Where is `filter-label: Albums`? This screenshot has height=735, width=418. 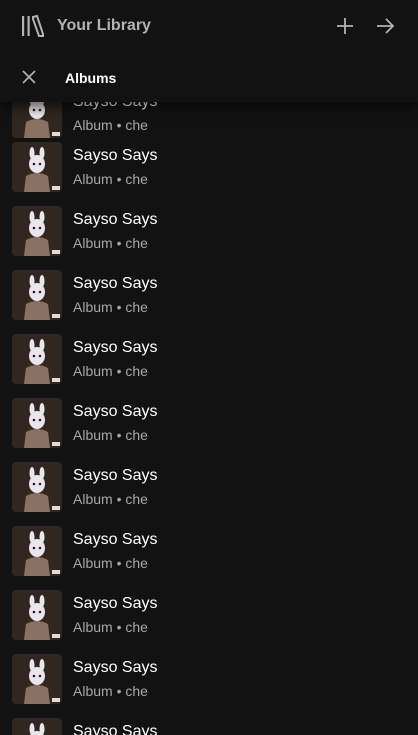 filter-label: Albums is located at coordinates (90, 78).